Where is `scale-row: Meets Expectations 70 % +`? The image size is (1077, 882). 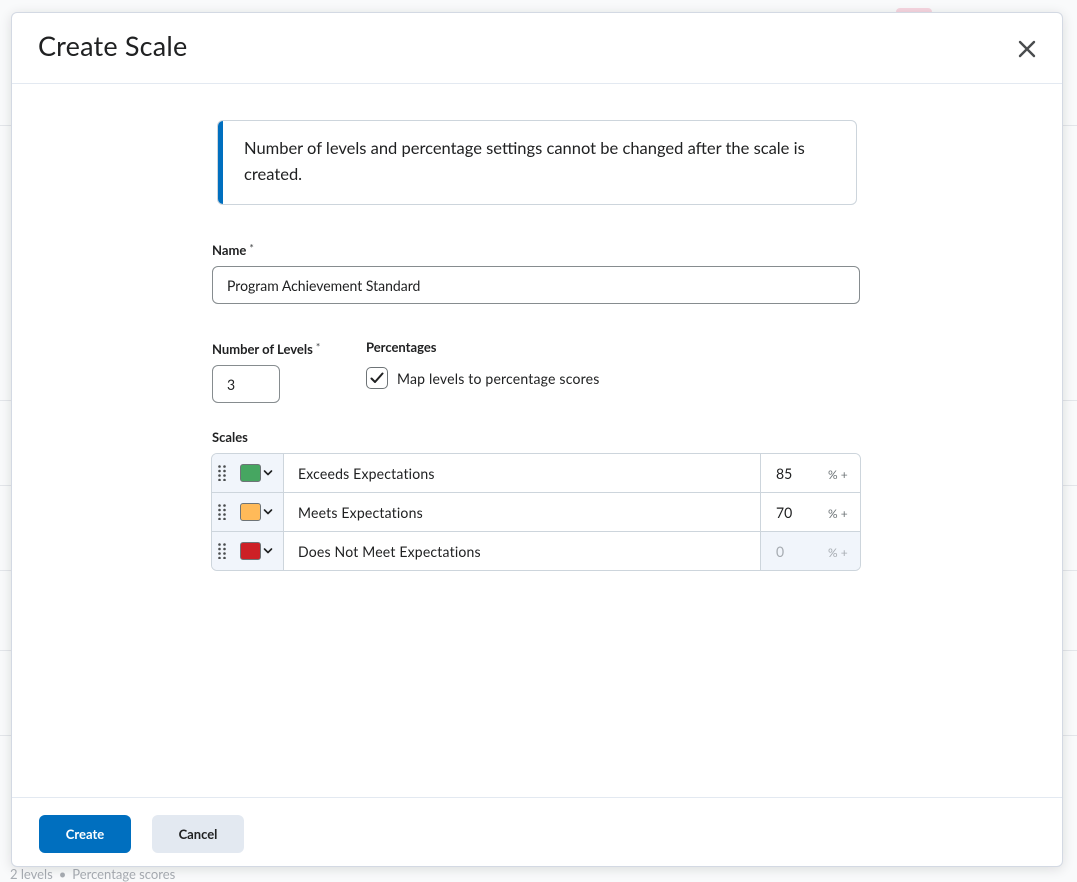 scale-row: Meets Expectations 70 % + is located at coordinates (536, 512).